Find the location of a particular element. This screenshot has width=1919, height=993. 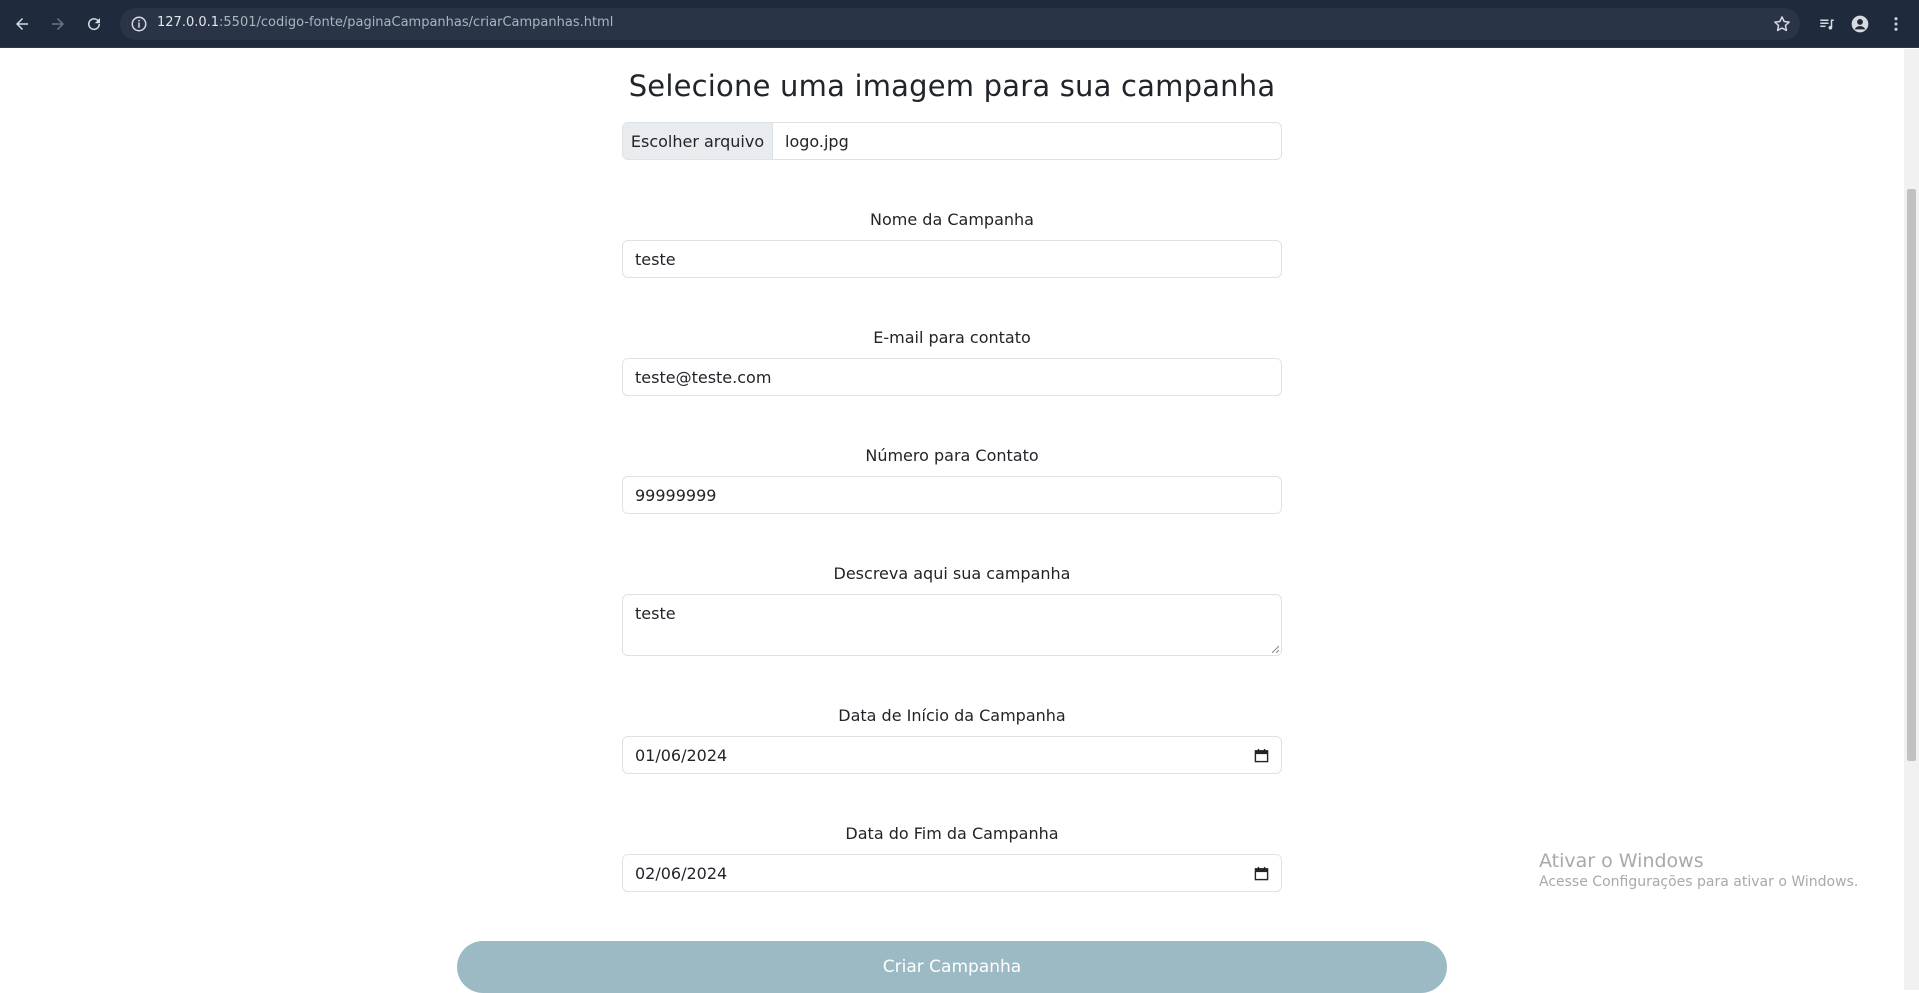

contact-email-input: teste@teste.com is located at coordinates (952, 377).